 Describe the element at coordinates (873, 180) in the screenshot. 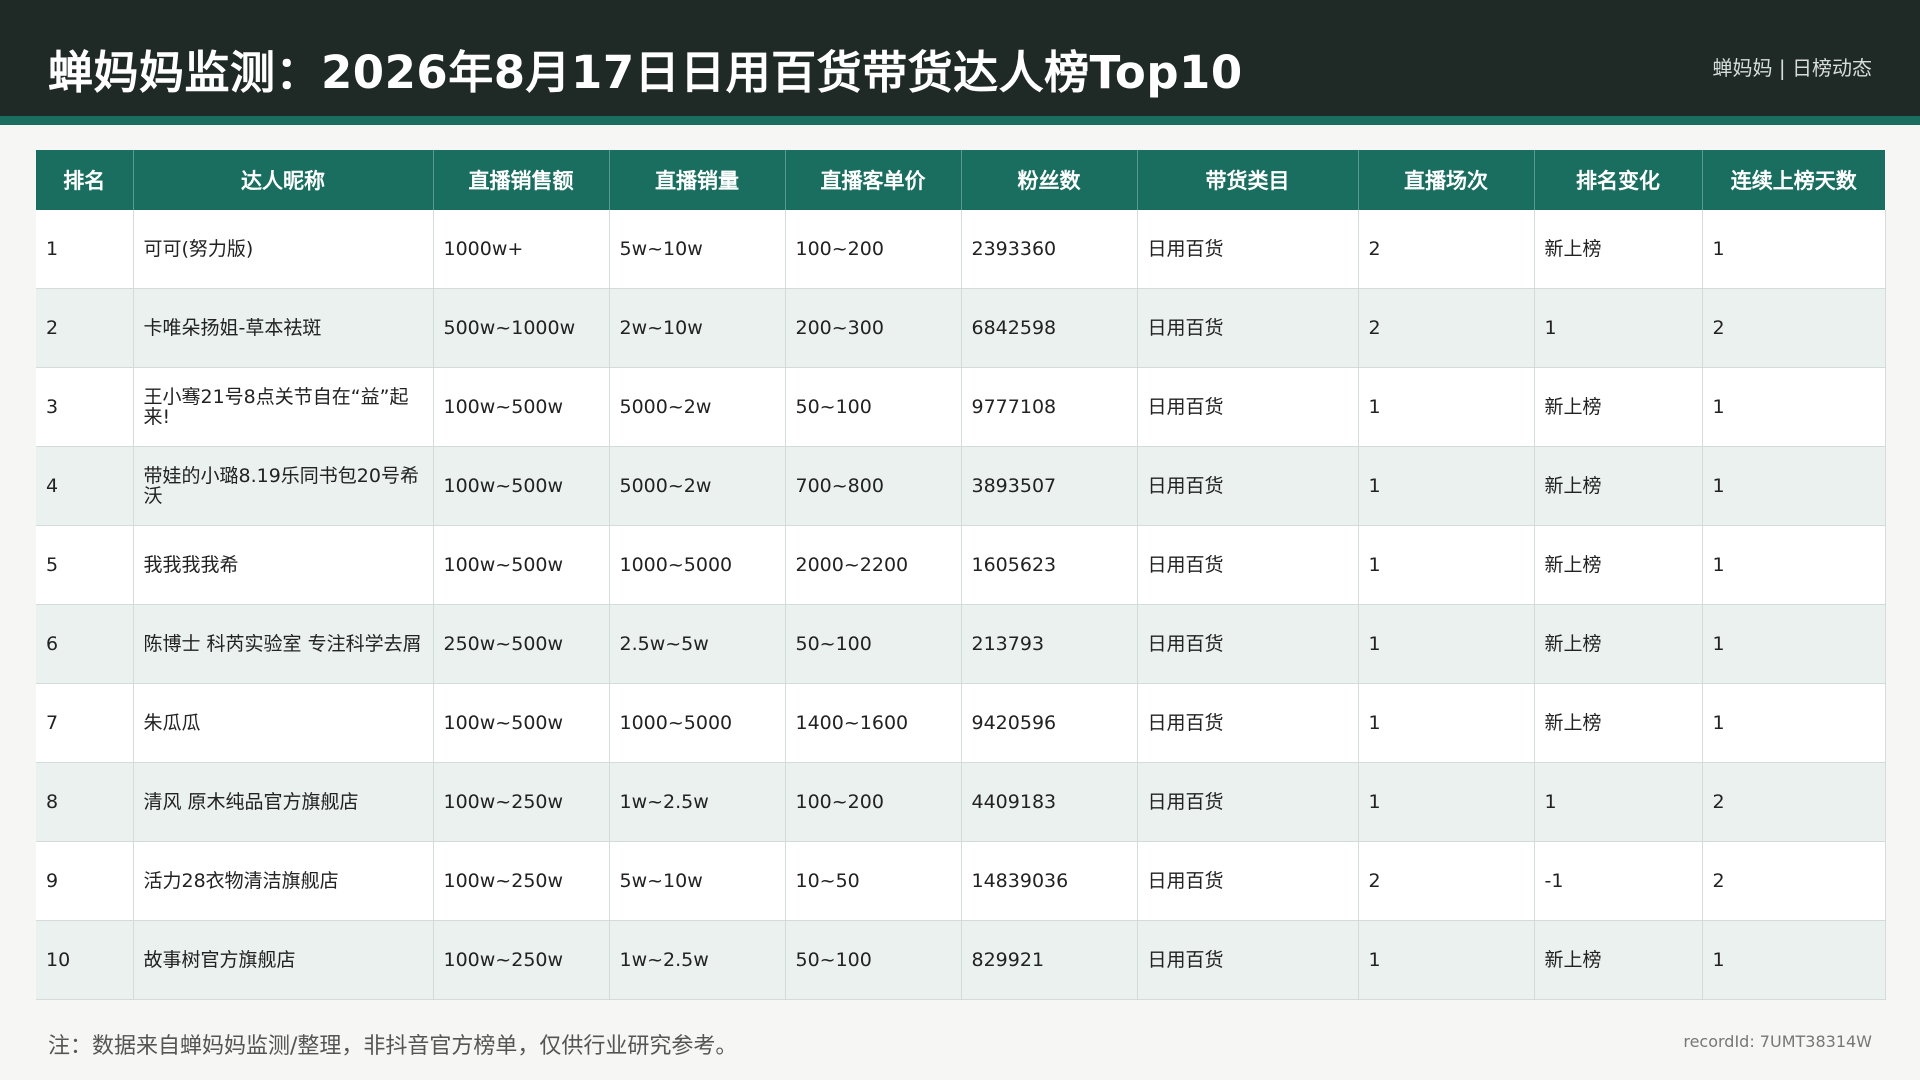

I see `column-header-unit-price: 直播客单价` at that location.